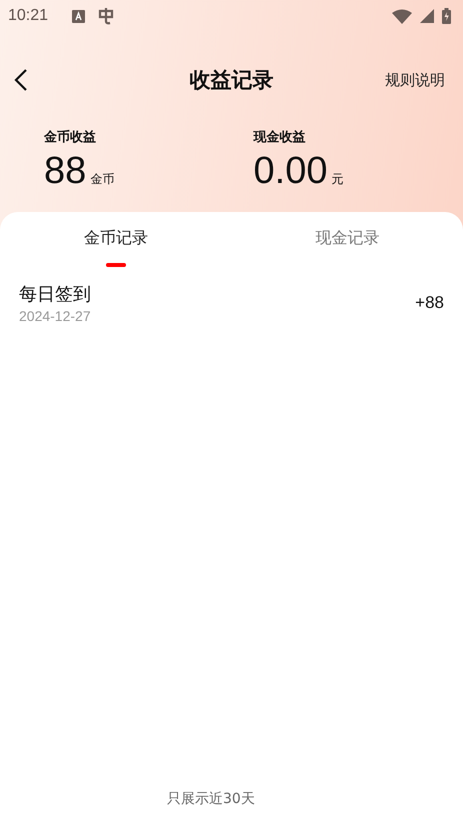 The height and width of the screenshot is (823, 463). Describe the element at coordinates (337, 179) in the screenshot. I see `stat-unit: 元` at that location.